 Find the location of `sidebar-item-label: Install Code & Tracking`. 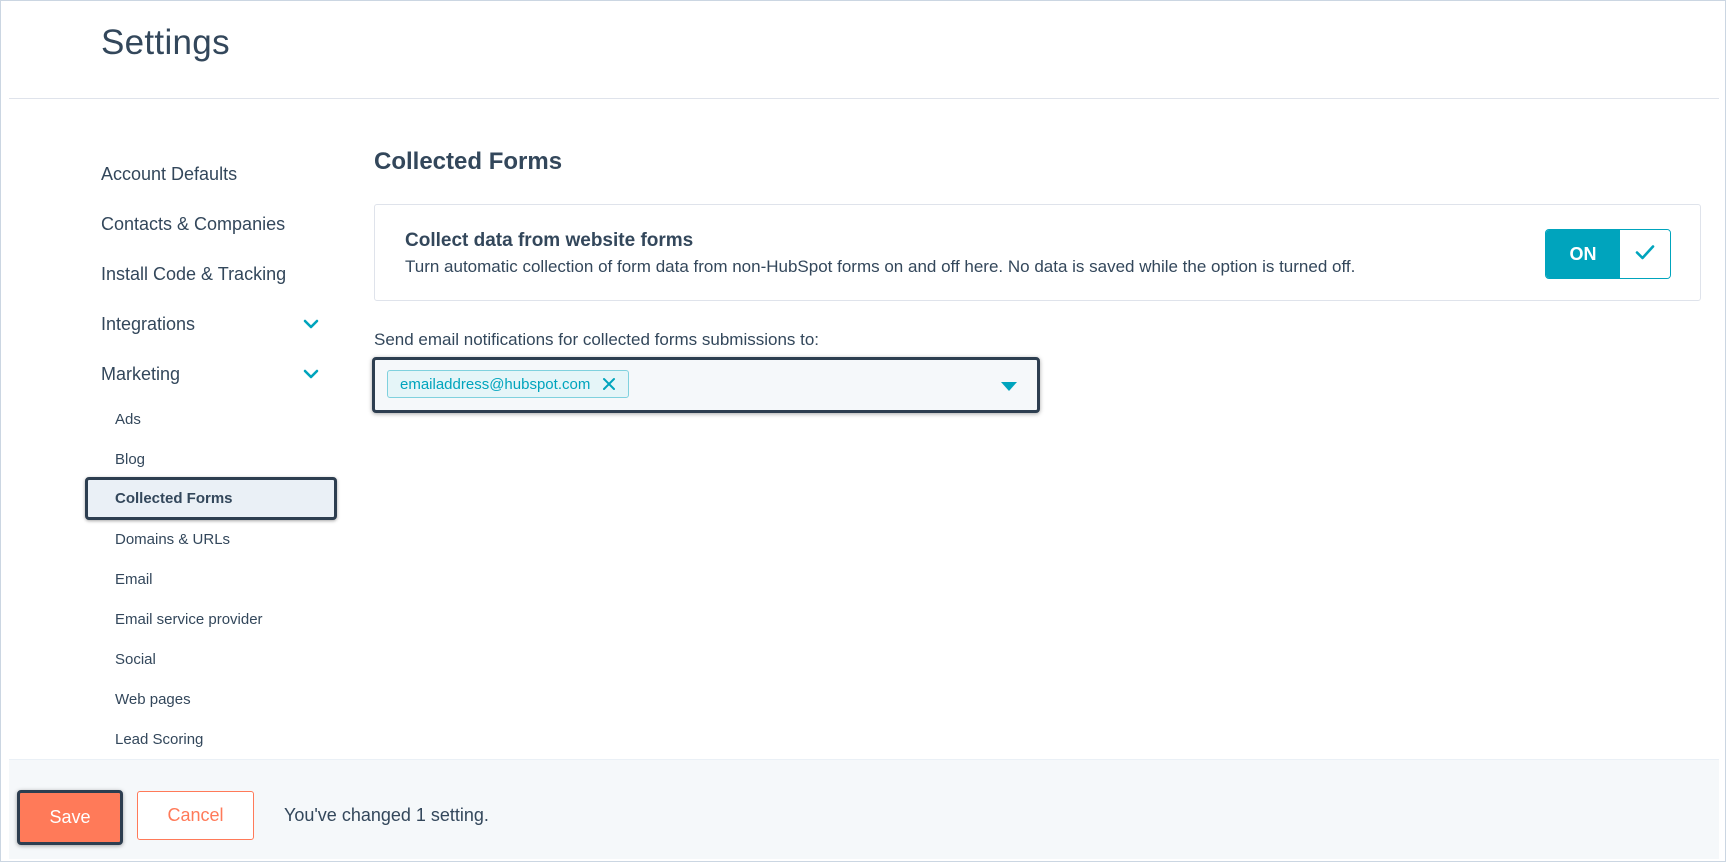

sidebar-item-label: Install Code & Tracking is located at coordinates (194, 273).